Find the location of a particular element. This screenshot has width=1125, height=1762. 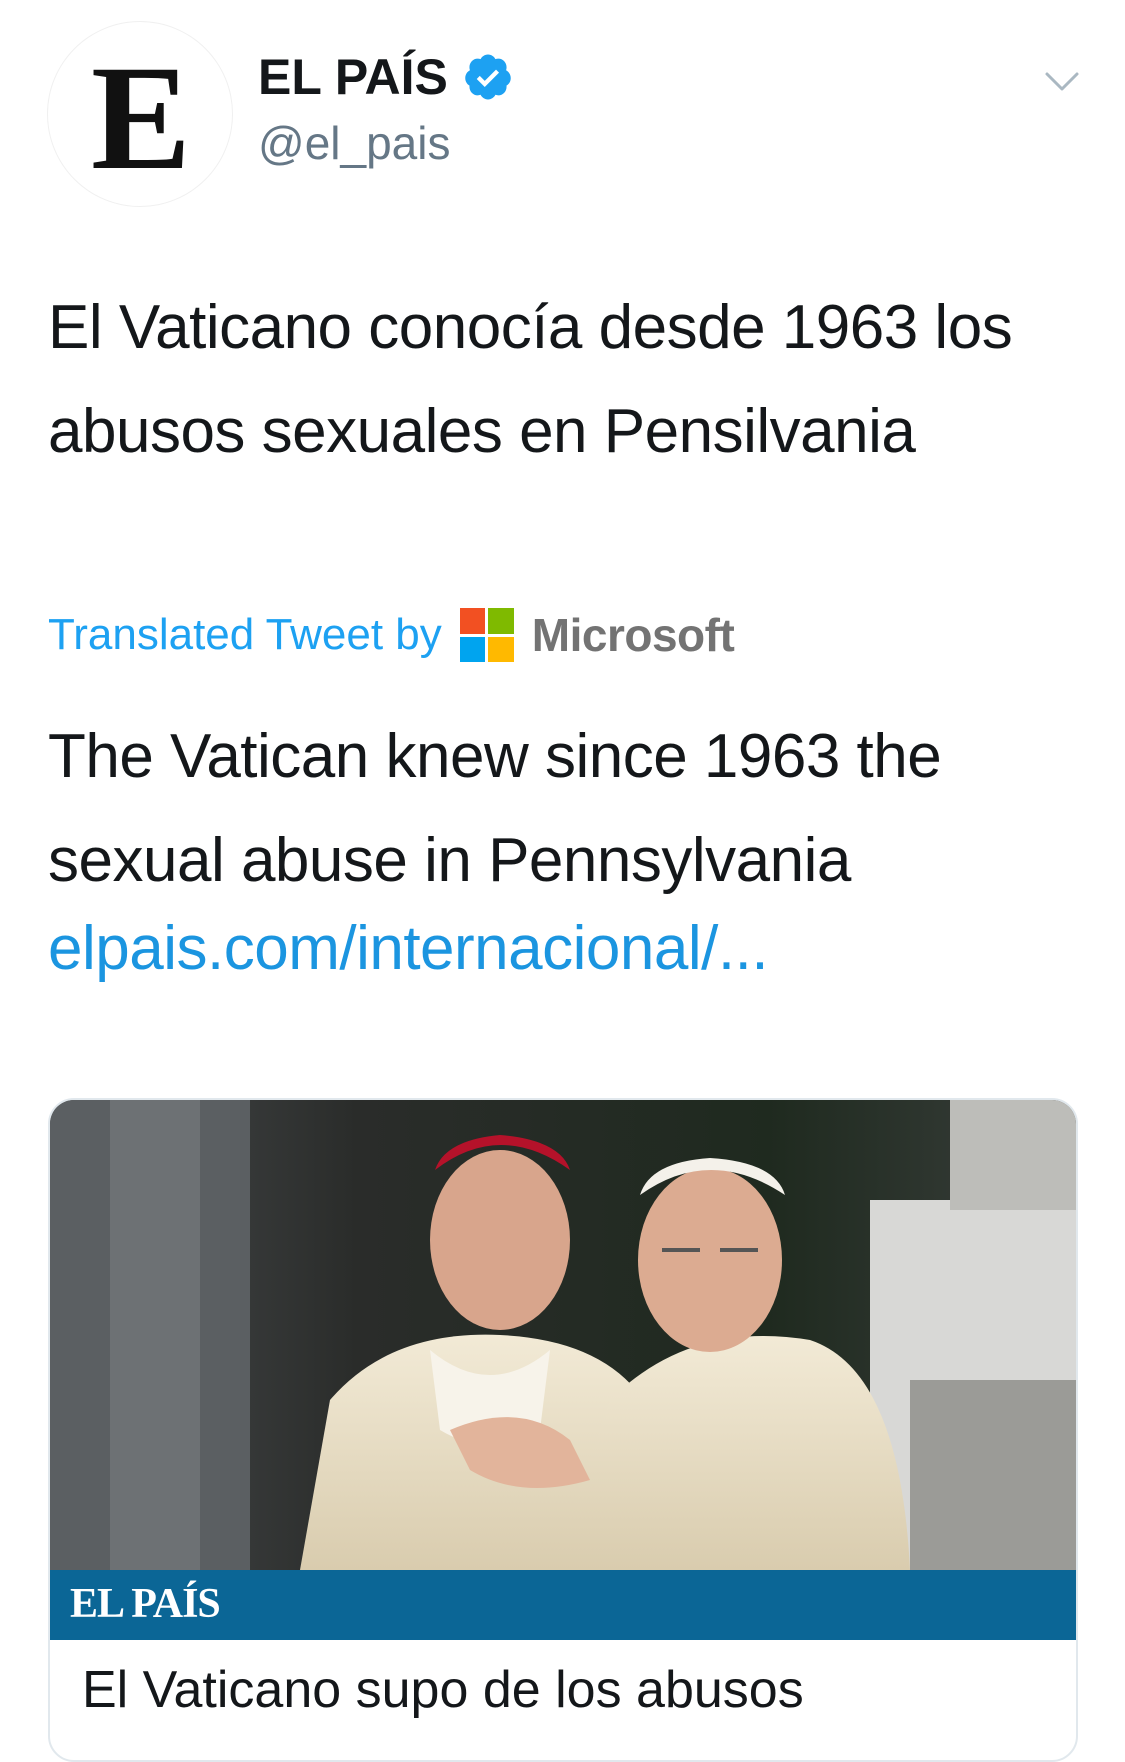

card-title: El Vaticano supo de los abusos is located at coordinates (443, 1690).